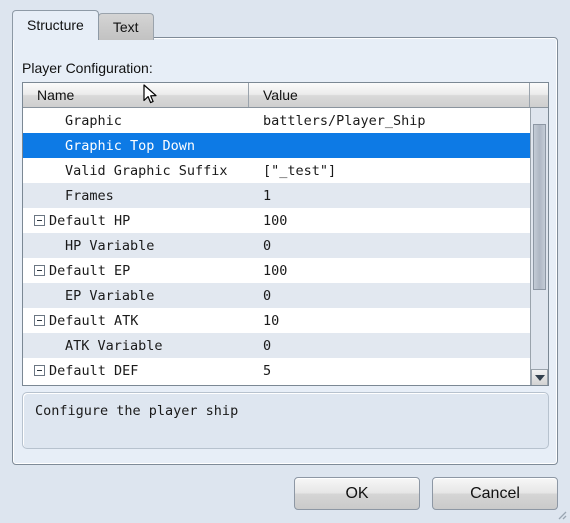 This screenshot has width=570, height=523. What do you see at coordinates (136, 271) in the screenshot?
I see `row-name-cell: Default EP` at bounding box center [136, 271].